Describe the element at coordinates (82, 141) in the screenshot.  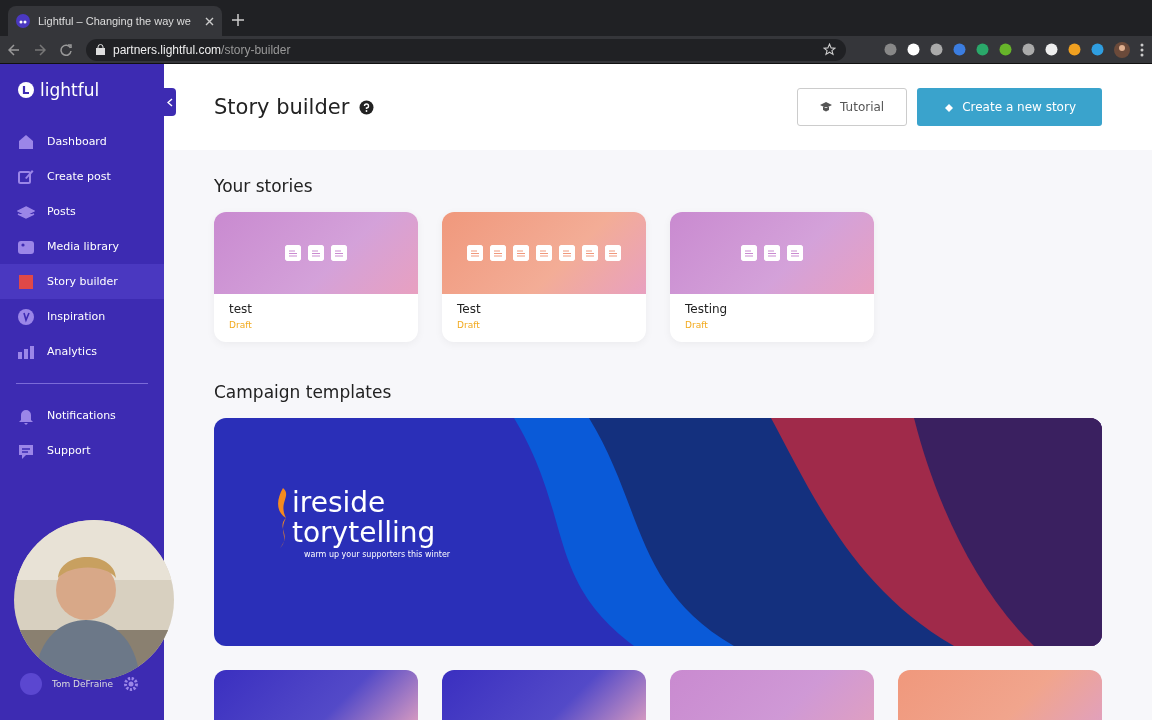
I see `nav-item: Dashboard` at that location.